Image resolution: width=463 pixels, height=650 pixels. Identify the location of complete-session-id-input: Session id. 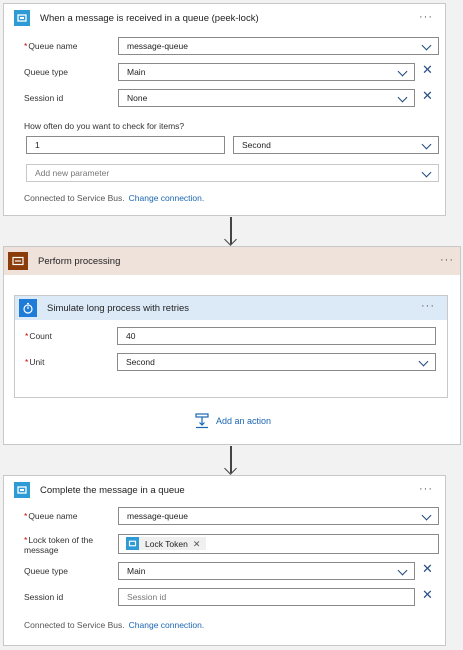
(266, 597).